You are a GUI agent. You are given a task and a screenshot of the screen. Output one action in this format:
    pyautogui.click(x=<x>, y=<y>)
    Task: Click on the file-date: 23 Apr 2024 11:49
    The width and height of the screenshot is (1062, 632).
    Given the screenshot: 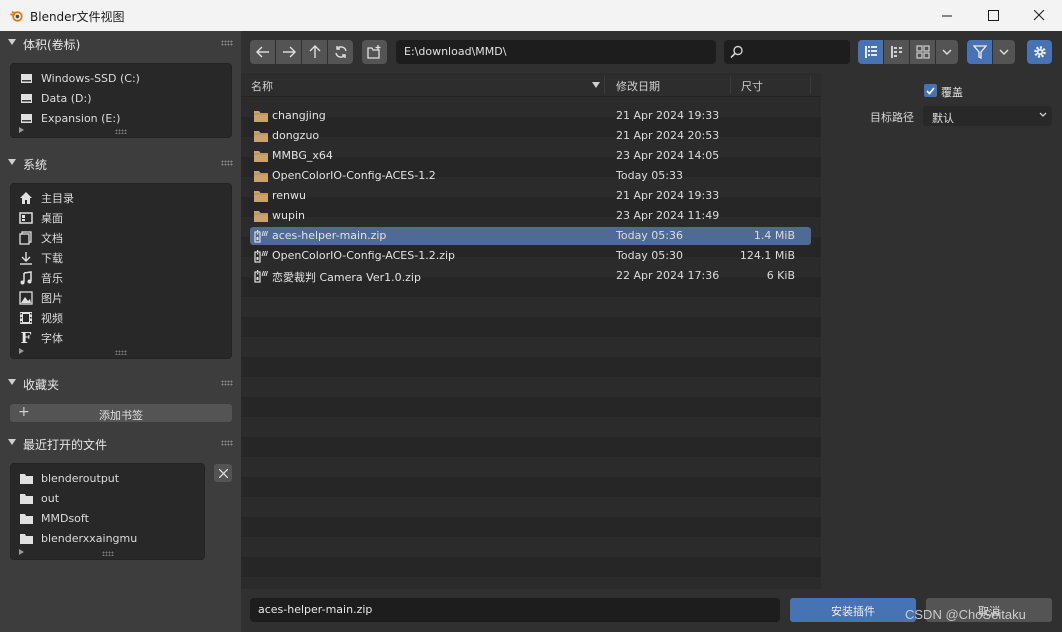 What is the action you would take?
    pyautogui.click(x=668, y=215)
    